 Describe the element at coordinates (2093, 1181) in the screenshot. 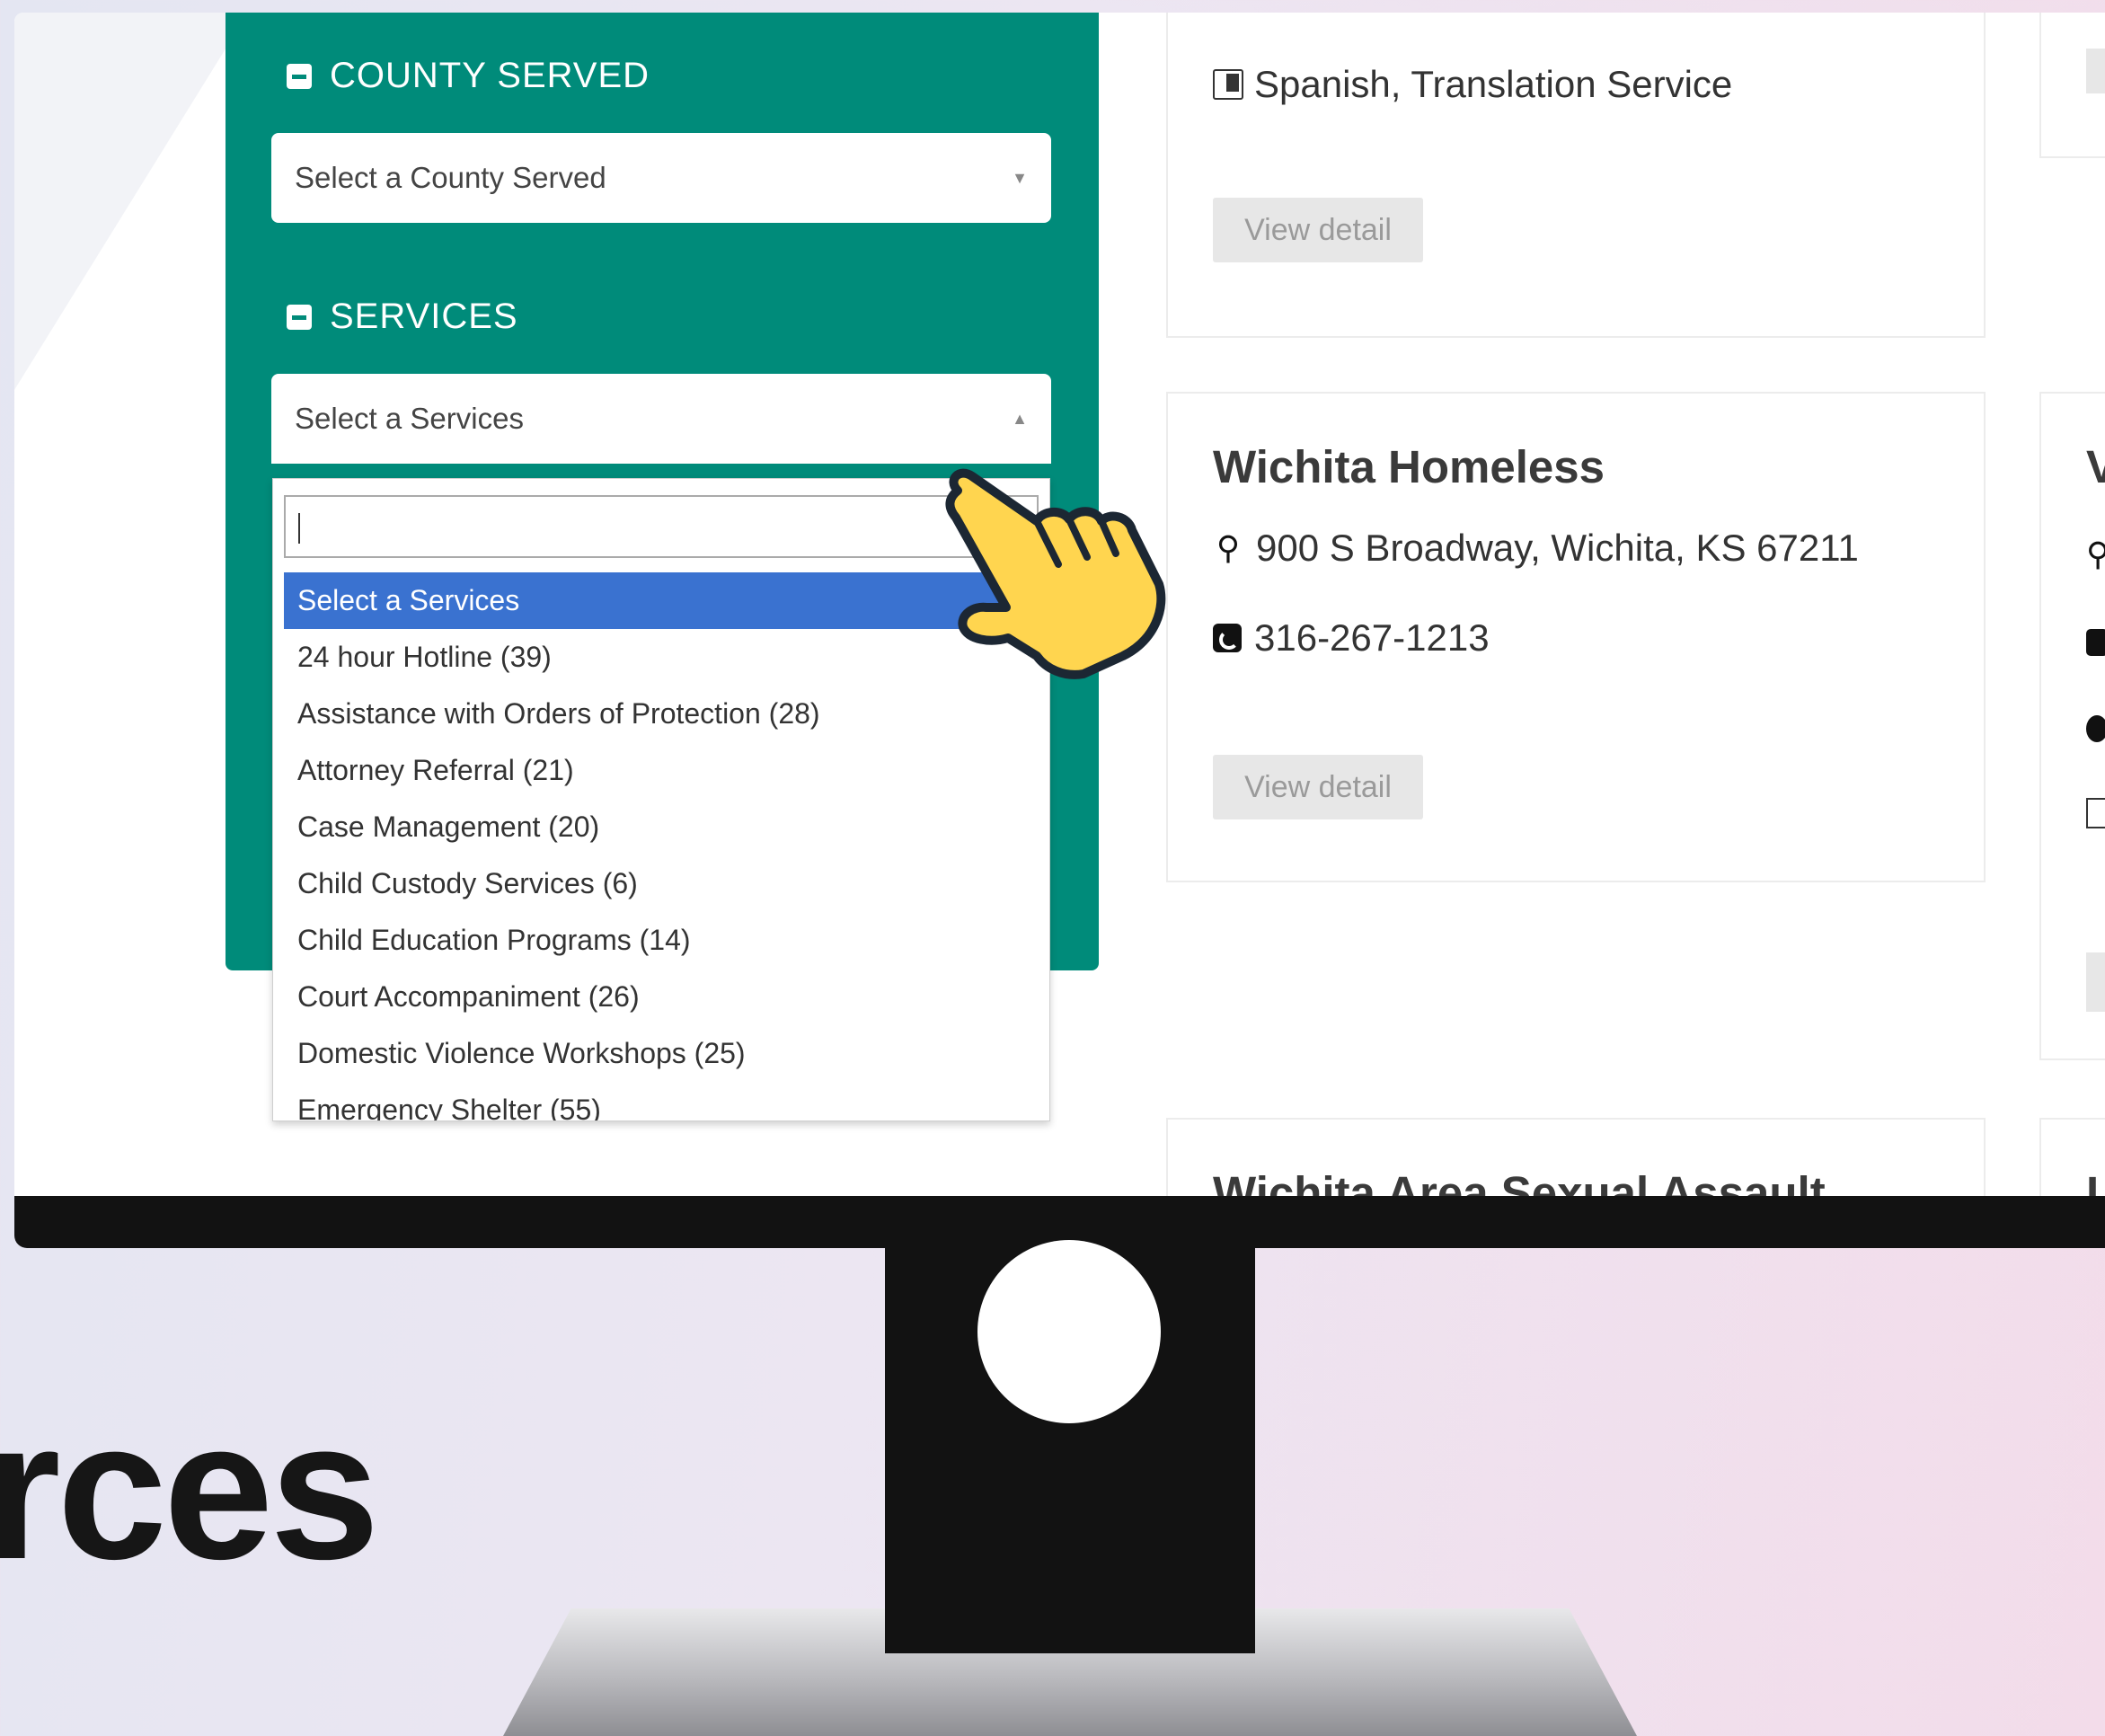

I see `card-title-partial: I` at that location.